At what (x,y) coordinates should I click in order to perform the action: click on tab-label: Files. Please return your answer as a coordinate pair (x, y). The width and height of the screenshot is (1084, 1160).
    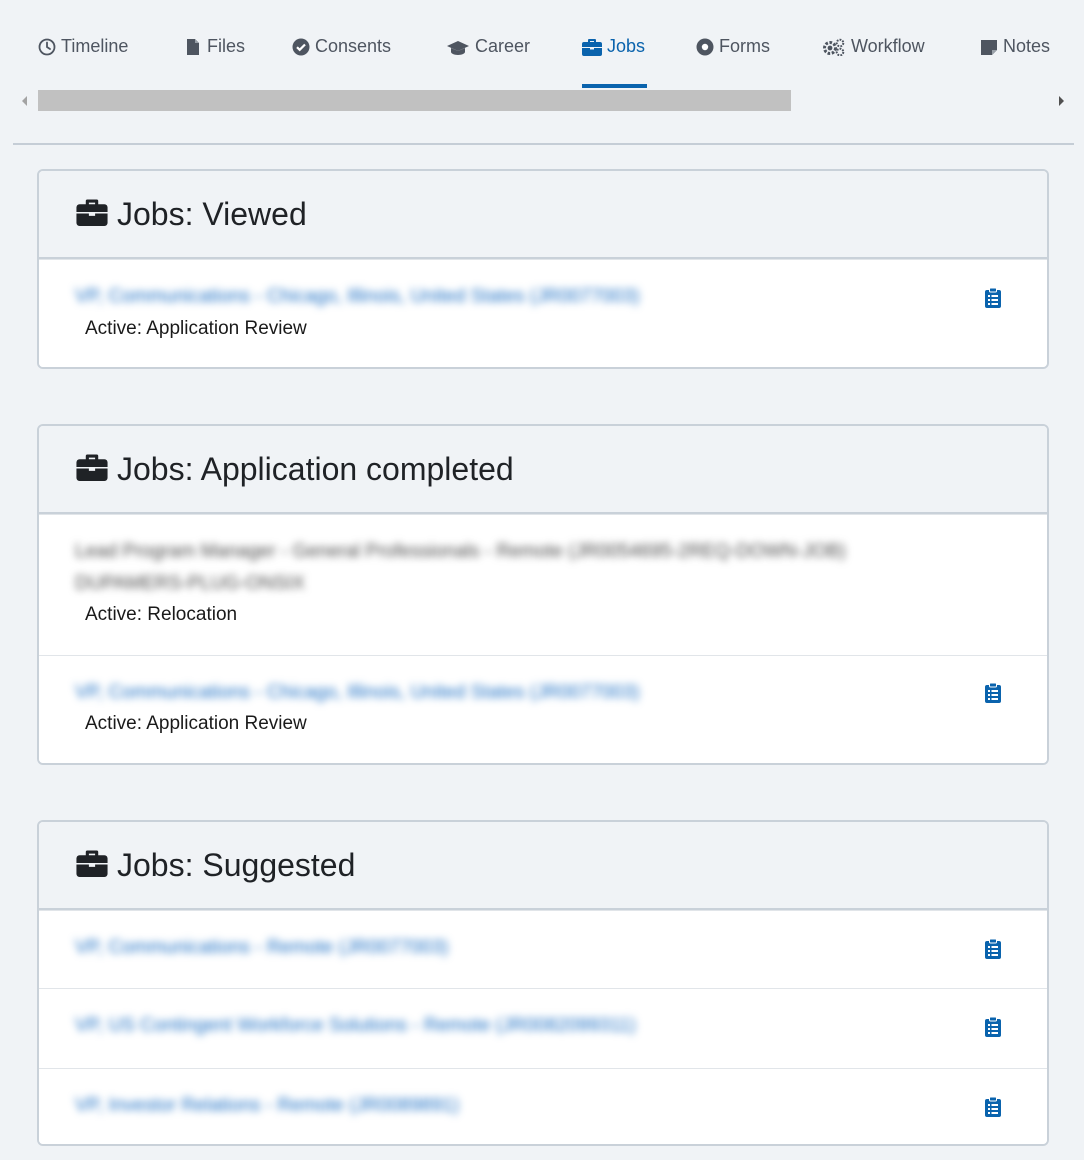
    Looking at the image, I should click on (226, 46).